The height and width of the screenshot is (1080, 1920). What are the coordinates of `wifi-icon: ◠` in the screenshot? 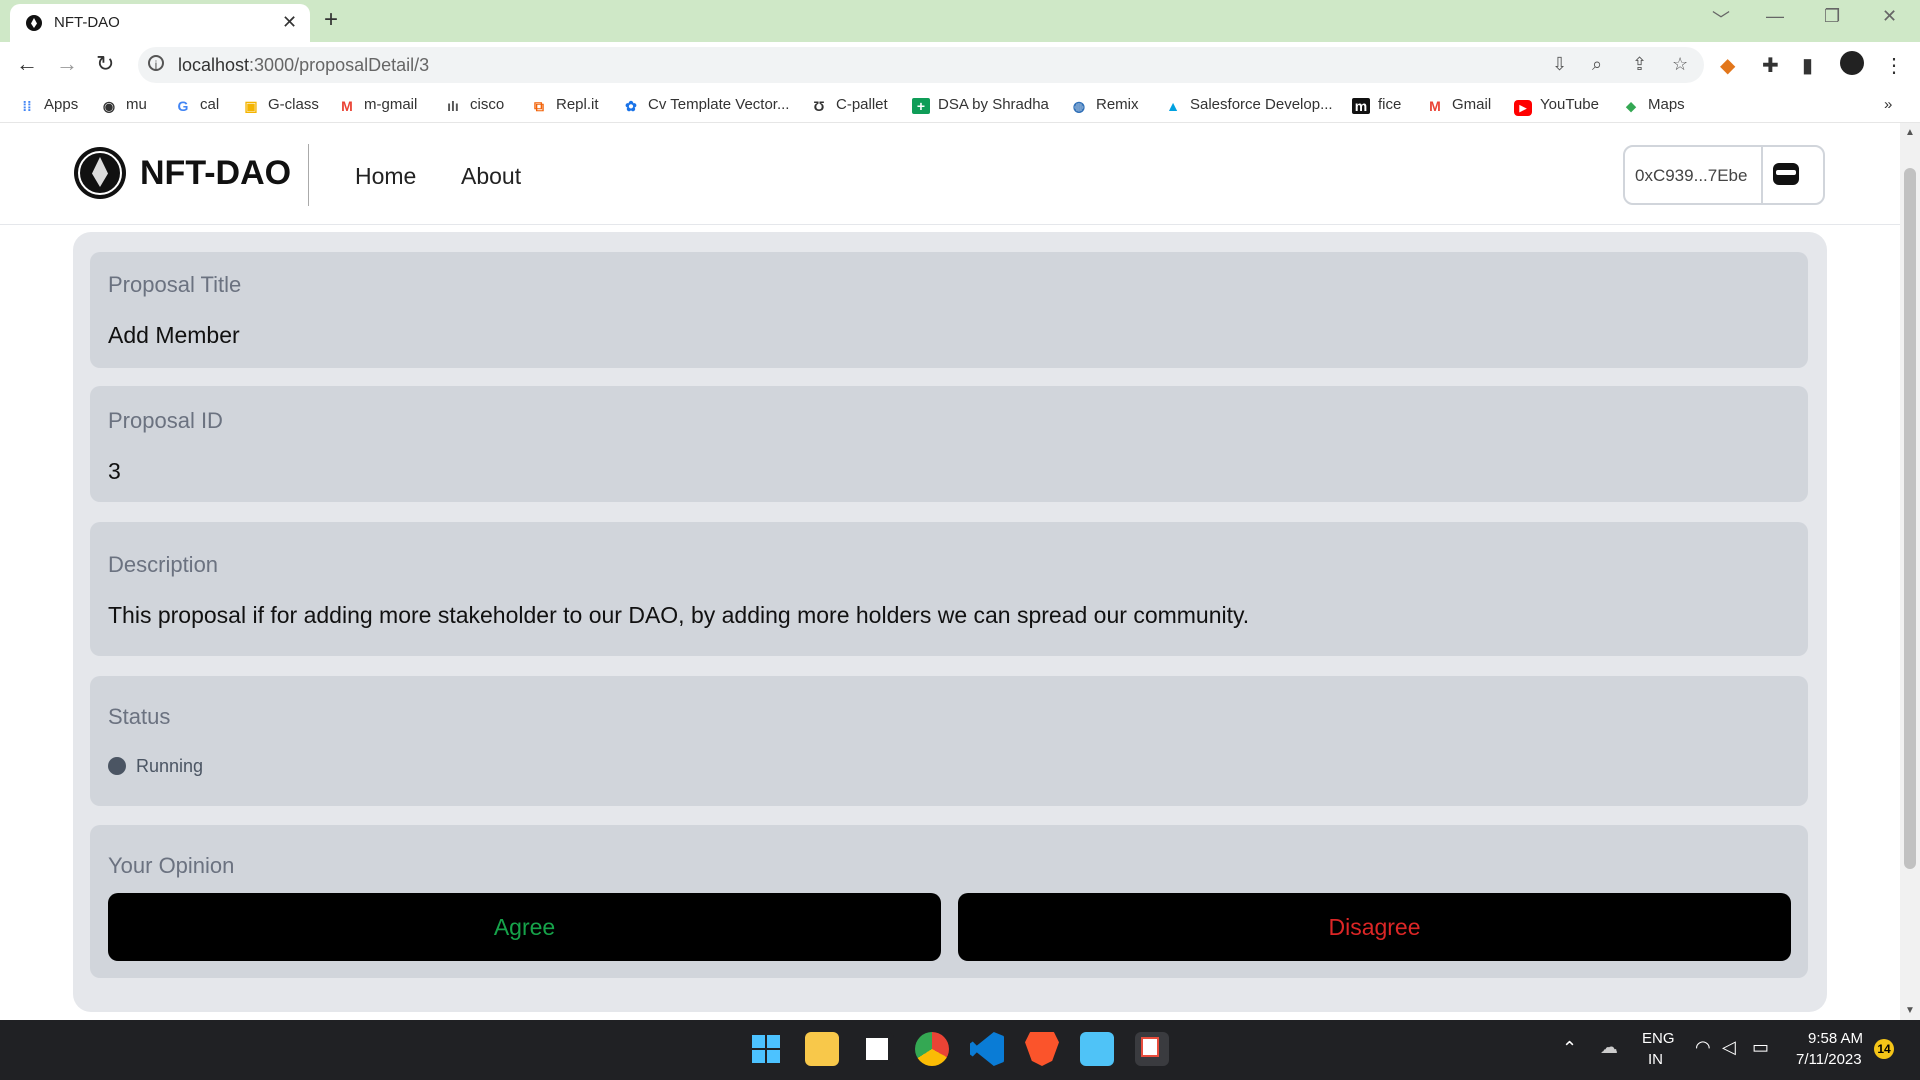 It's located at (1703, 1047).